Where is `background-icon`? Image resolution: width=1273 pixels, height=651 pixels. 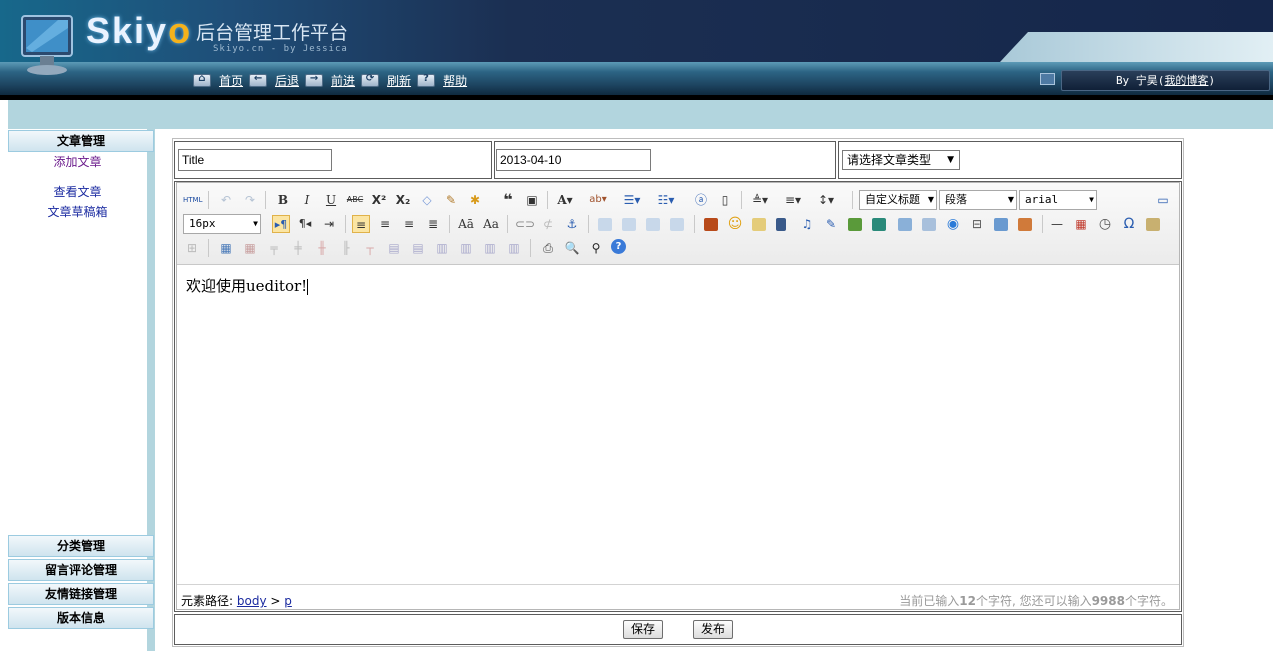
background-icon is located at coordinates (1001, 224).